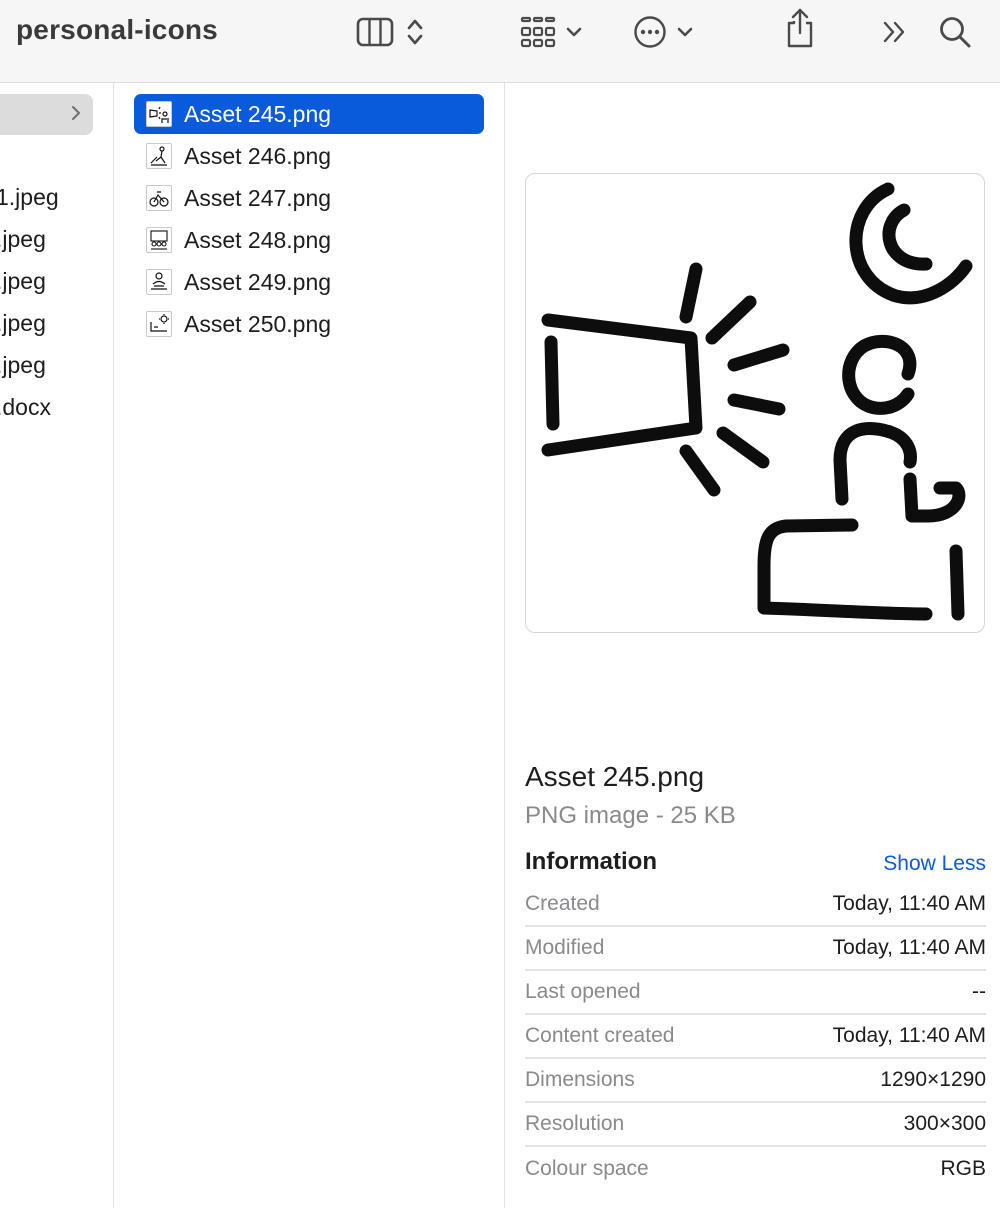  Describe the element at coordinates (600, 1035) in the screenshot. I see `info-key: Content created` at that location.